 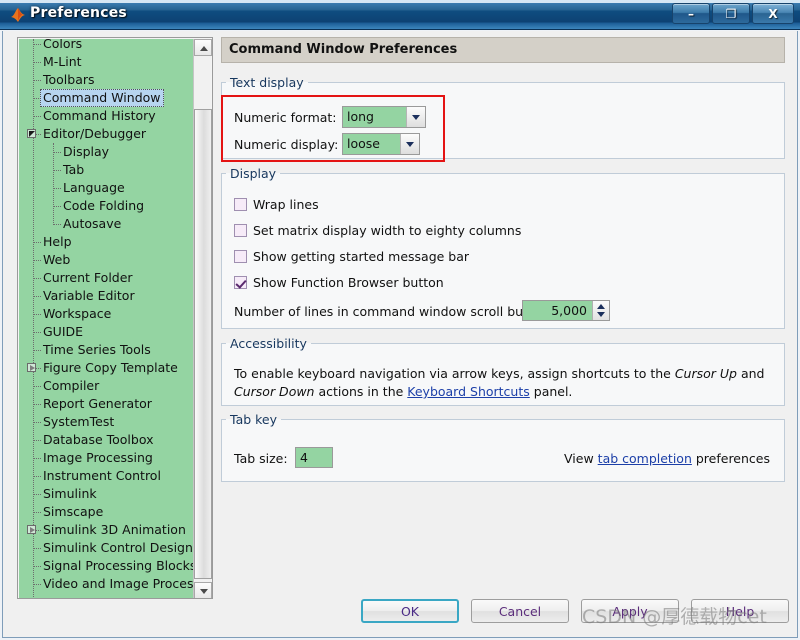 What do you see at coordinates (551, 391) in the screenshot?
I see `accessibility-text-part3: panel.` at bounding box center [551, 391].